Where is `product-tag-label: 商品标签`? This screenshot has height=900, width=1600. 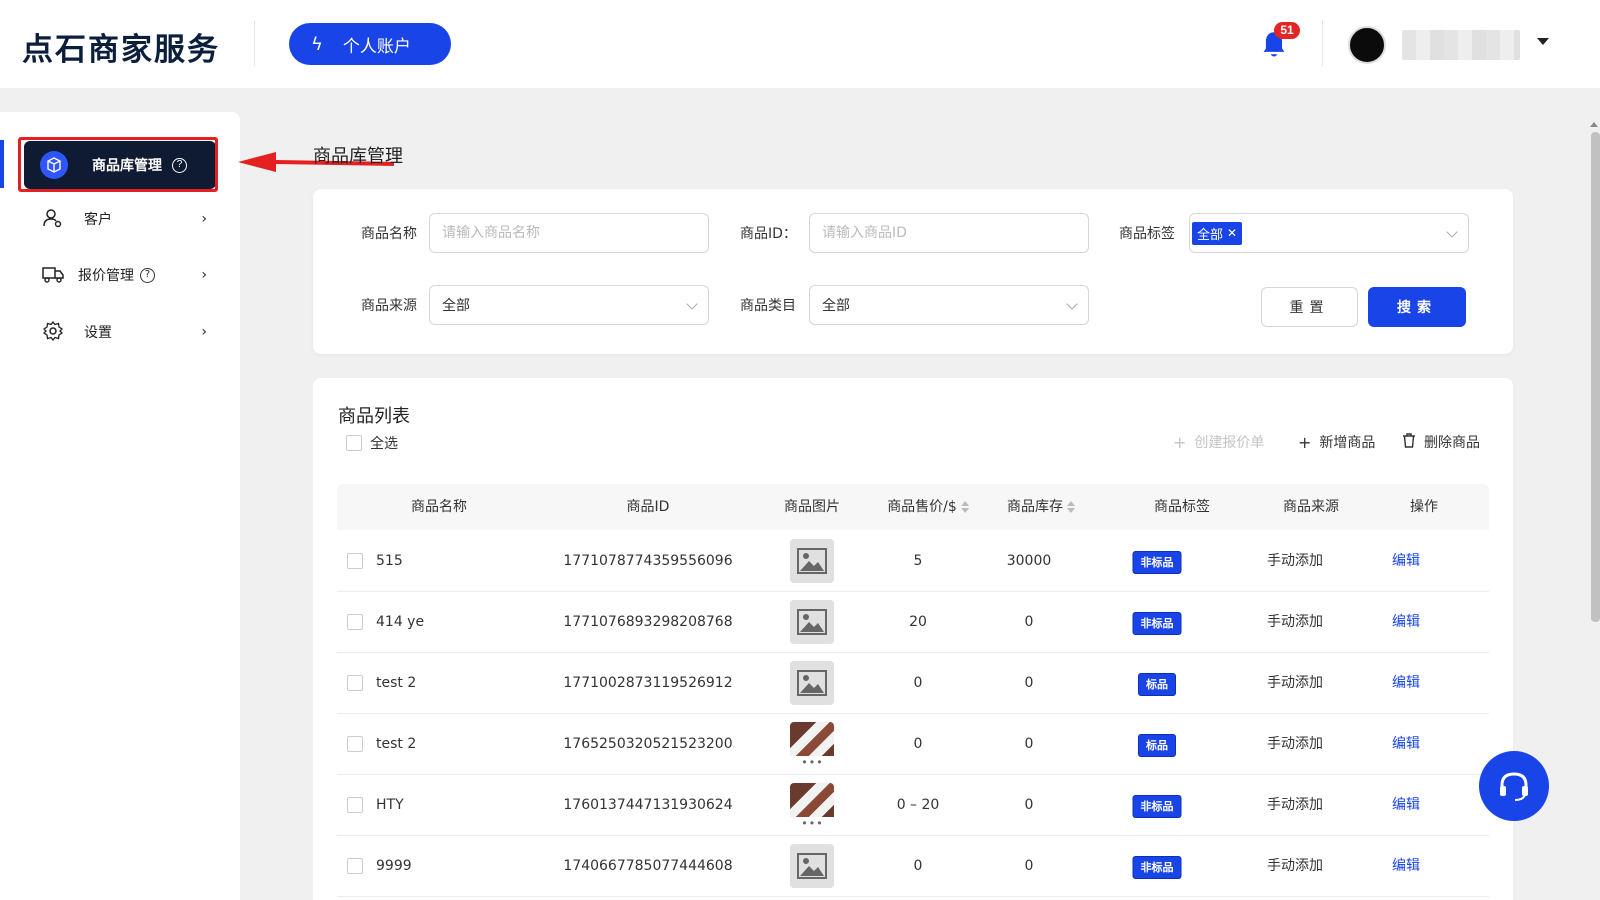
product-tag-label: 商品标签 is located at coordinates (1147, 234).